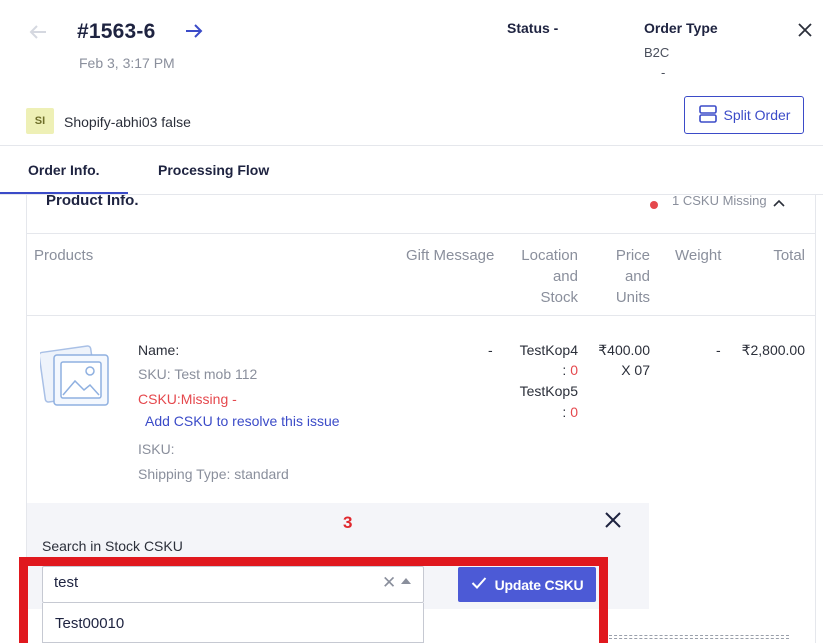 The image size is (823, 643). Describe the element at coordinates (789, 255) in the screenshot. I see `column-header-total: Total` at that location.